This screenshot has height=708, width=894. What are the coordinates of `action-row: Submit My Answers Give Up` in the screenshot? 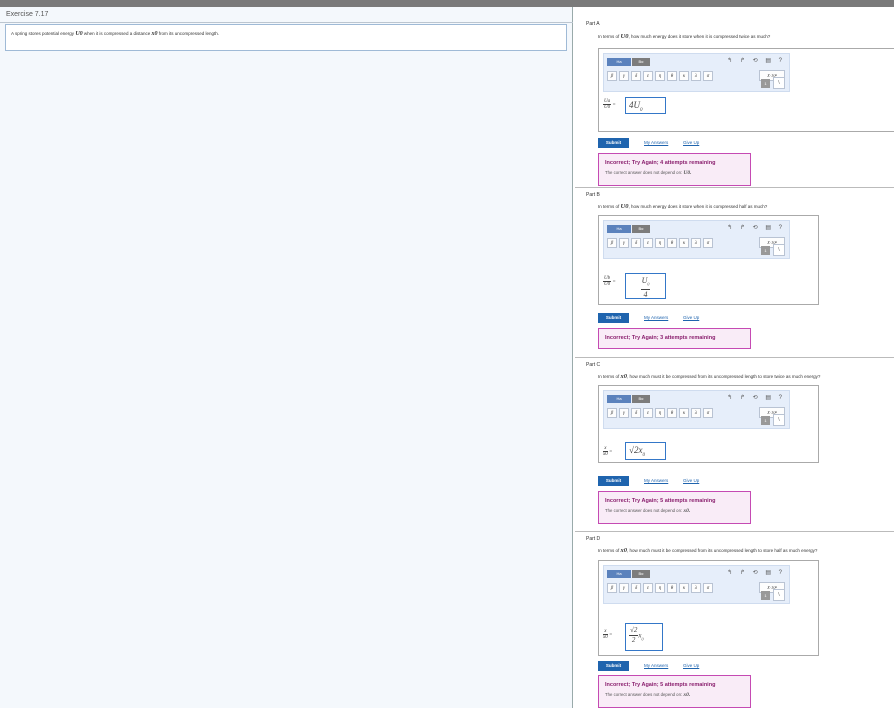 It's located at (698, 318).